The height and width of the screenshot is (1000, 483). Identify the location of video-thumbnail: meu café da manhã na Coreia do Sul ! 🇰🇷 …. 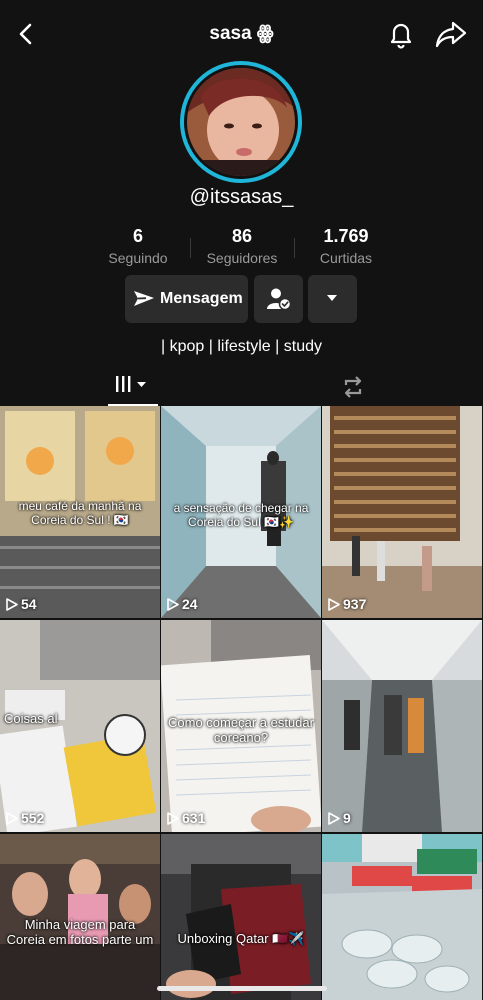
(80, 512).